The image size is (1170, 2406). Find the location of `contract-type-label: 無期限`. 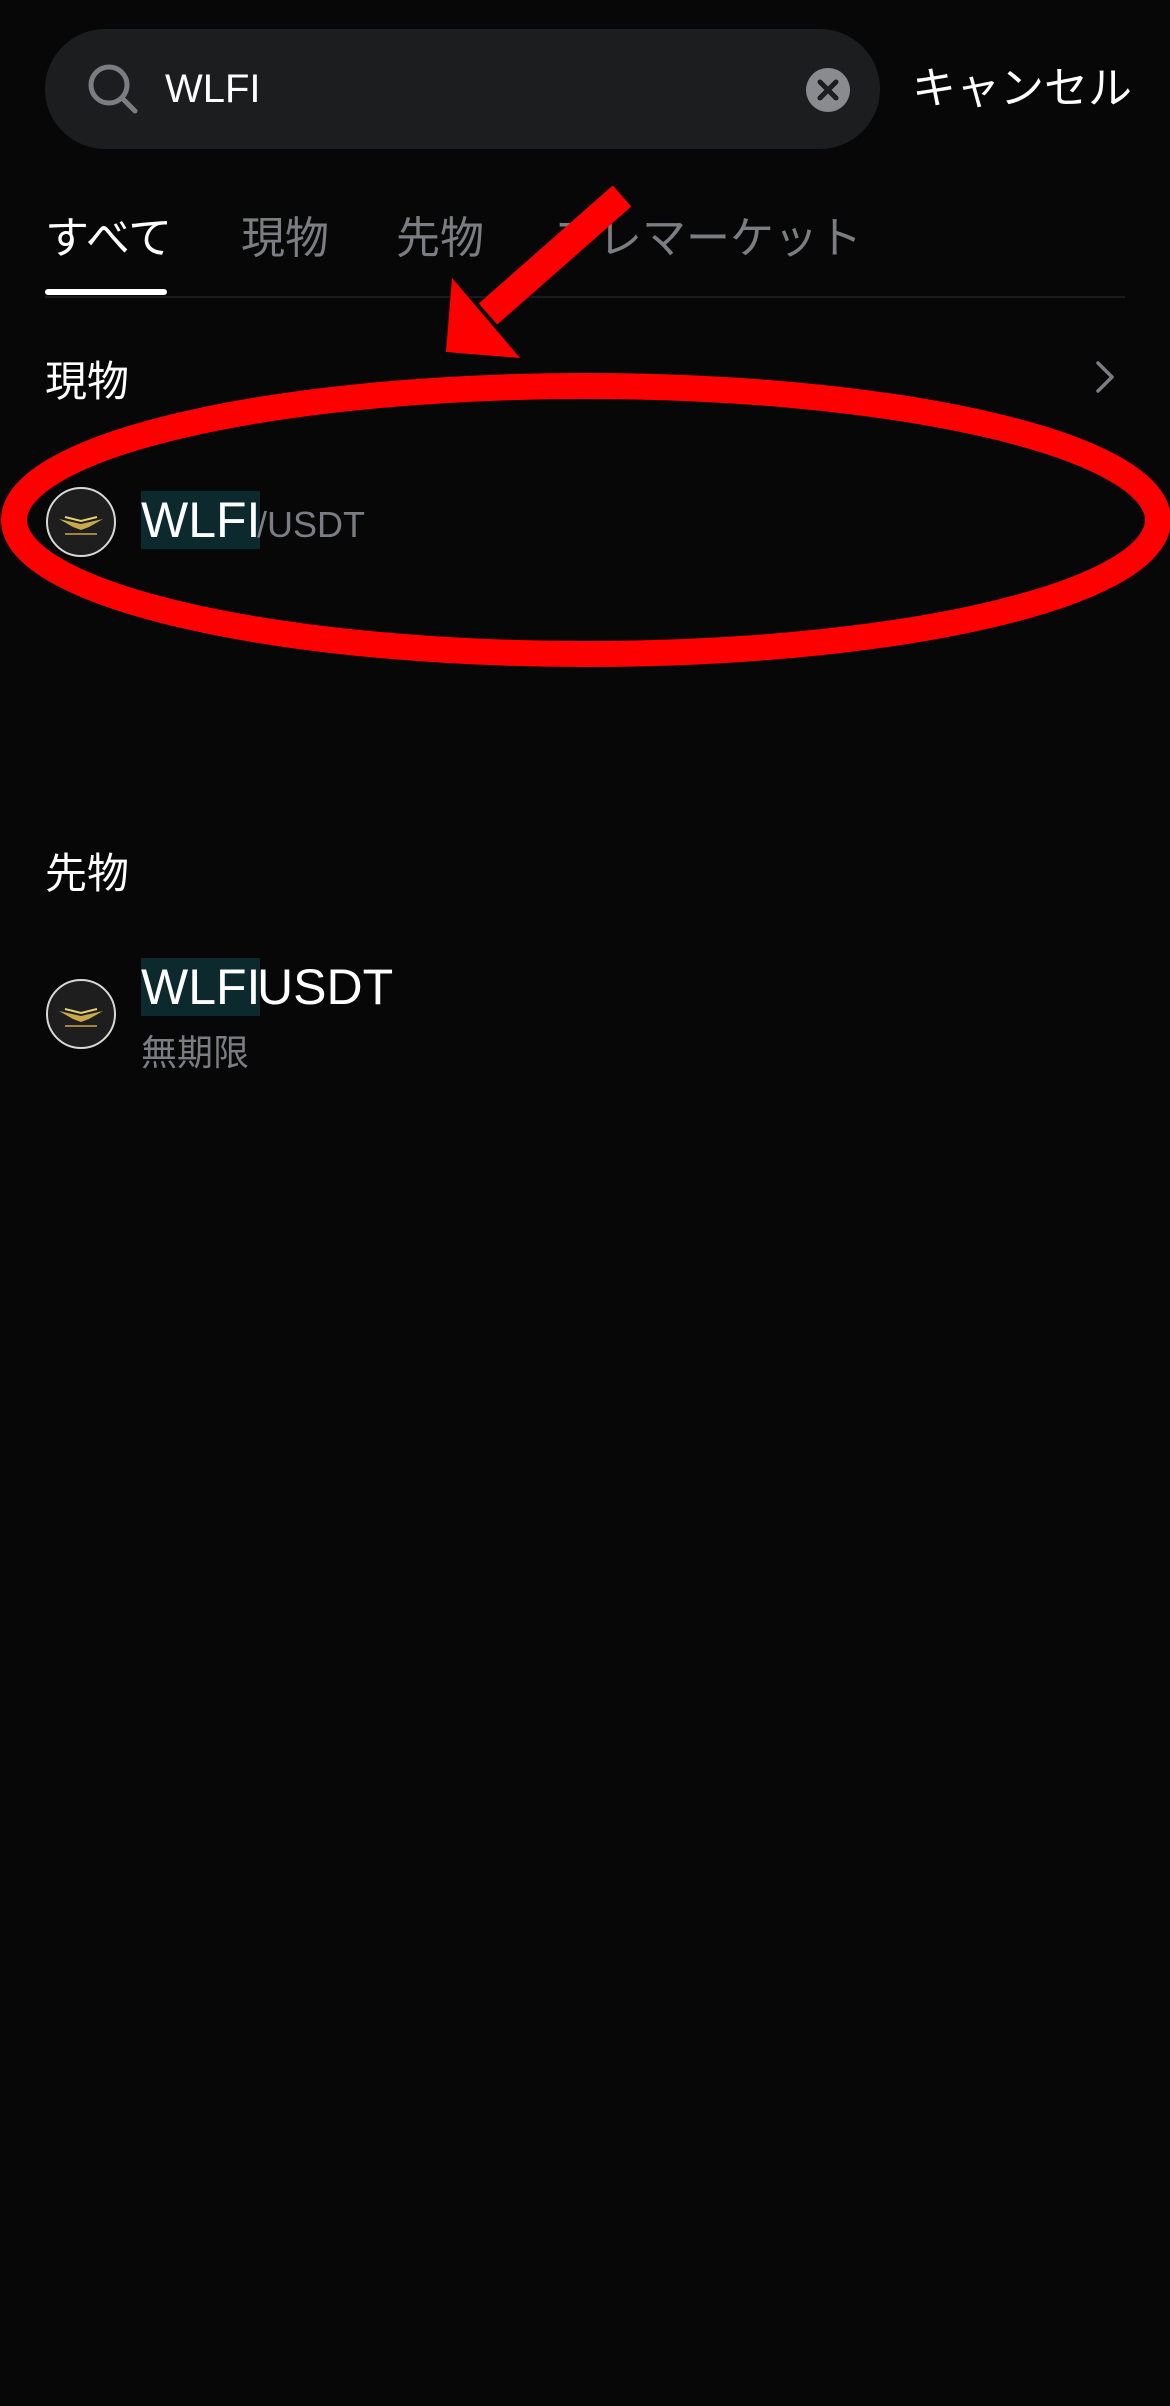

contract-type-label: 無期限 is located at coordinates (195, 1053).